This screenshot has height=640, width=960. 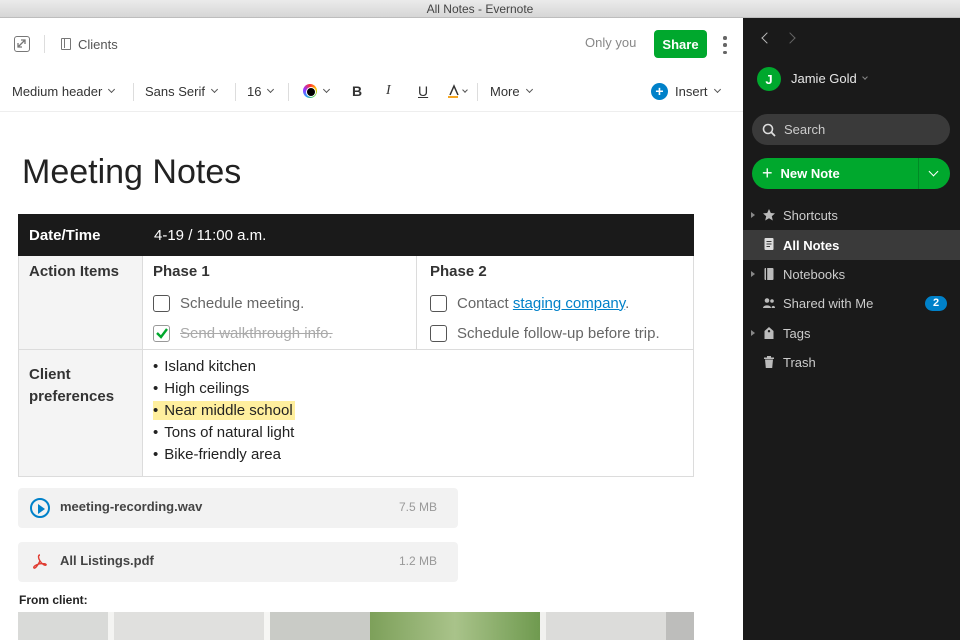 I want to click on sidebar-item-label: Shortcuts, so click(x=810, y=216).